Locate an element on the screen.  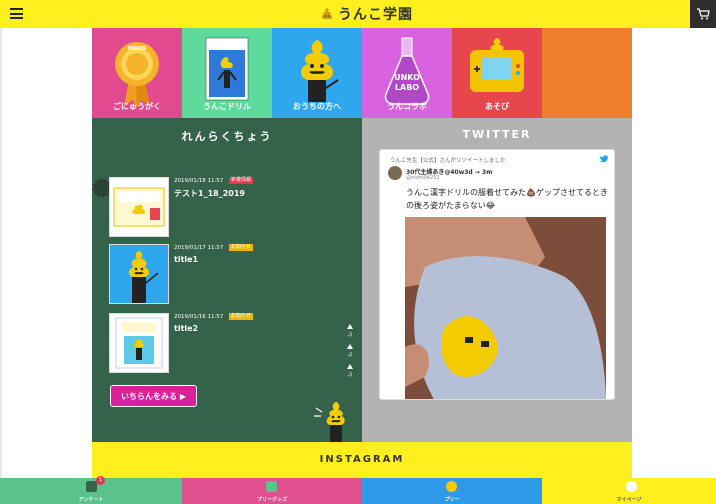
cart-button is located at coordinates (703, 14).